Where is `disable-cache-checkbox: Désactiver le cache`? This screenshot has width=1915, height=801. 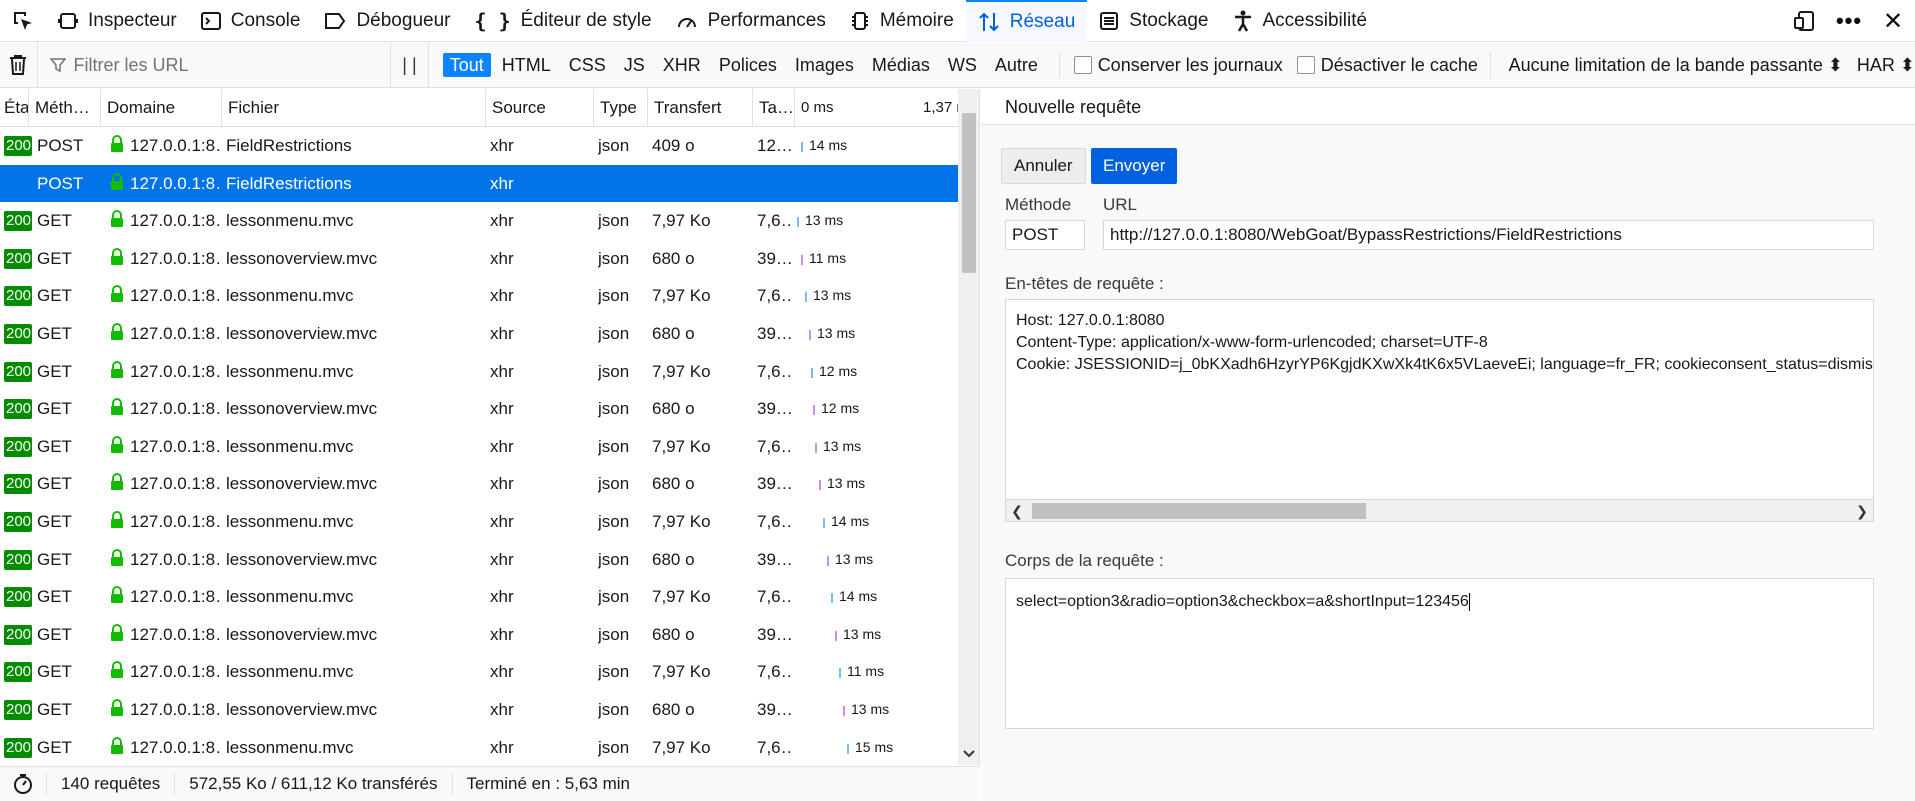
disable-cache-checkbox: Désactiver le cache is located at coordinates (1387, 65).